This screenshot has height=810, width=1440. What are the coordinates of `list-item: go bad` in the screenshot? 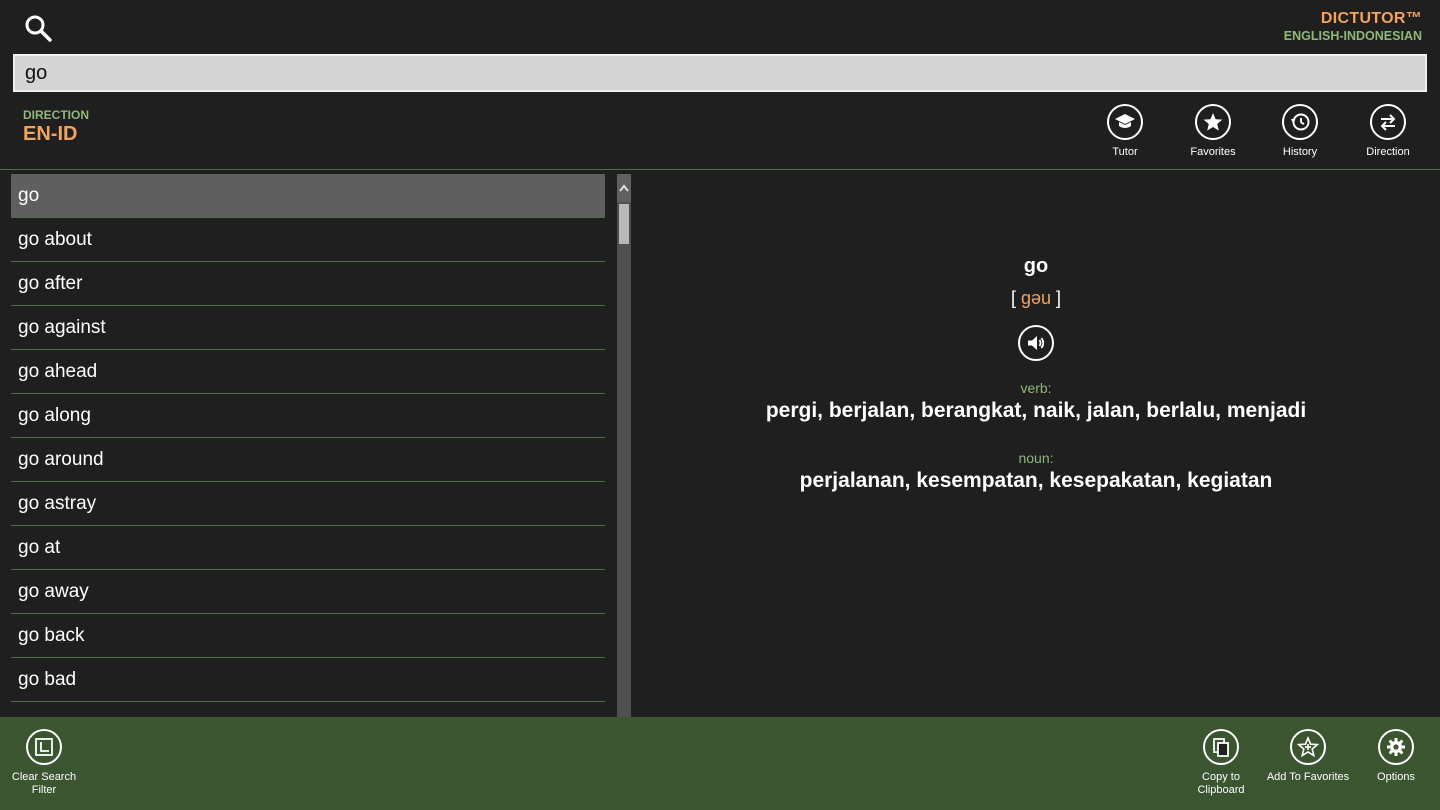 It's located at (308, 680).